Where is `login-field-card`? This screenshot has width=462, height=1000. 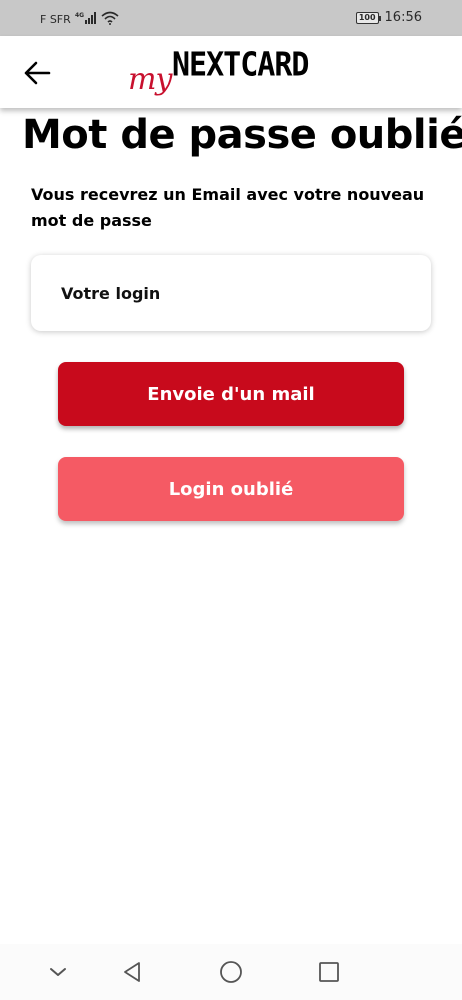
login-field-card is located at coordinates (231, 293).